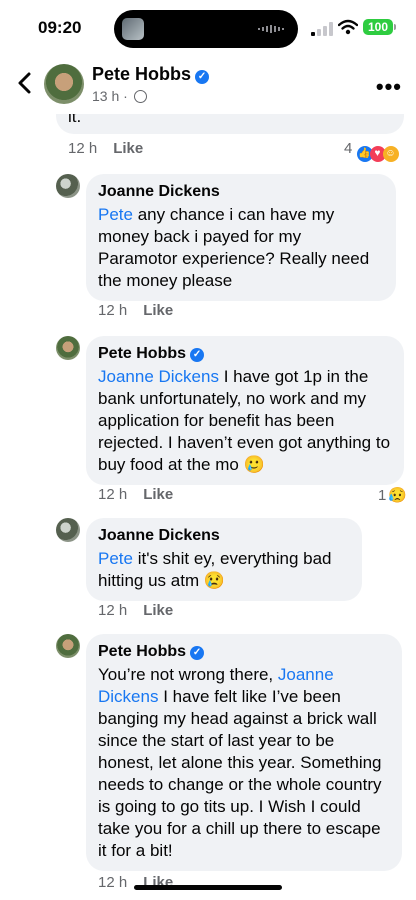  What do you see at coordinates (60, 27) in the screenshot?
I see `status-time: 09:20` at bounding box center [60, 27].